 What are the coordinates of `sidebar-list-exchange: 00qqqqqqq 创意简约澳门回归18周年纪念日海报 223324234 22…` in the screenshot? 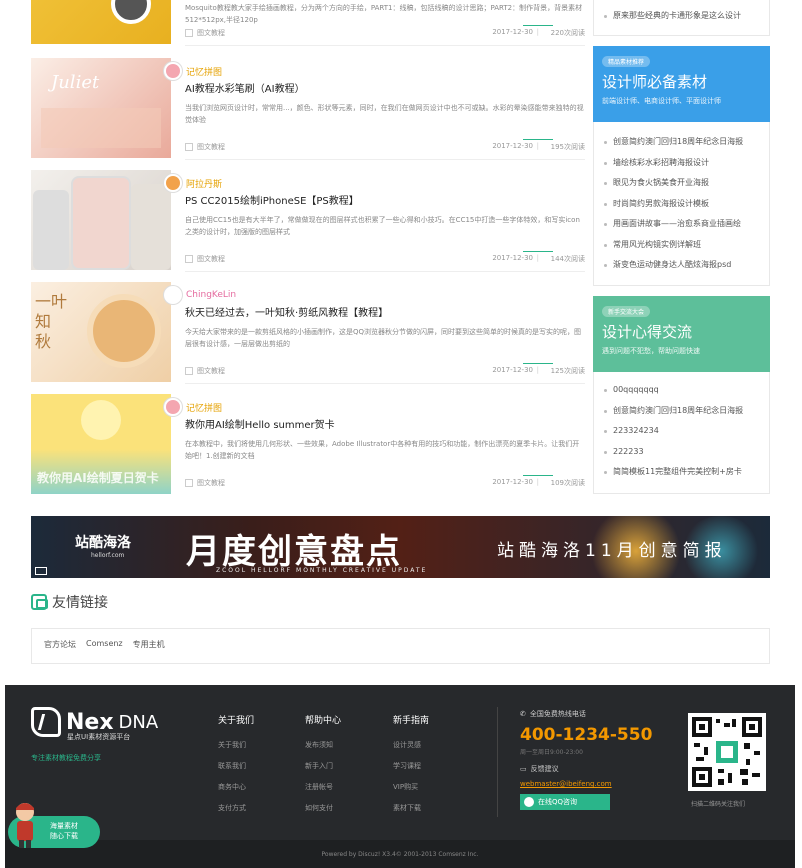 It's located at (681, 433).